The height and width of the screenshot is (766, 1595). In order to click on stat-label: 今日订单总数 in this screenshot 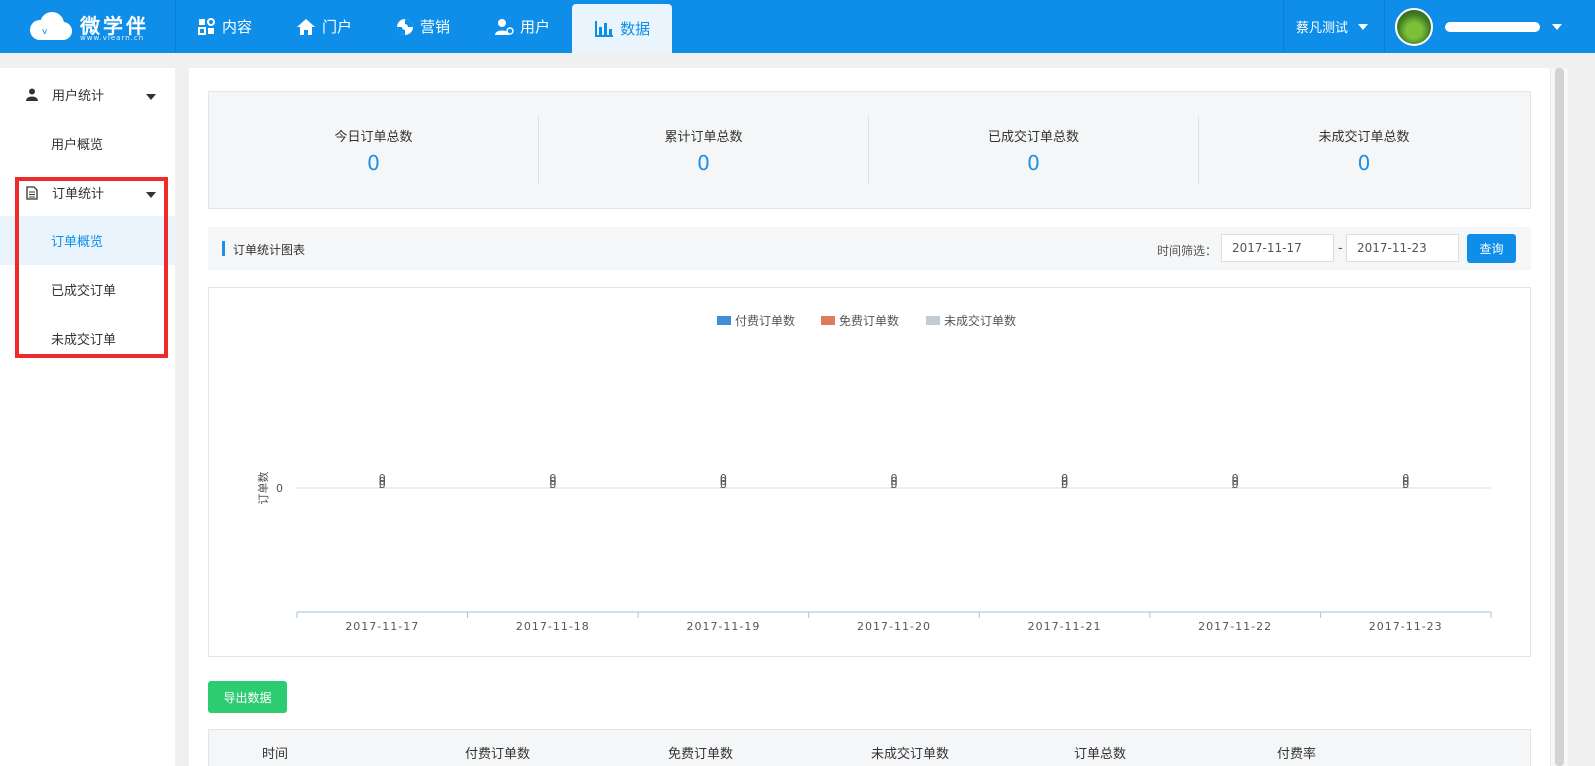, I will do `click(373, 137)`.